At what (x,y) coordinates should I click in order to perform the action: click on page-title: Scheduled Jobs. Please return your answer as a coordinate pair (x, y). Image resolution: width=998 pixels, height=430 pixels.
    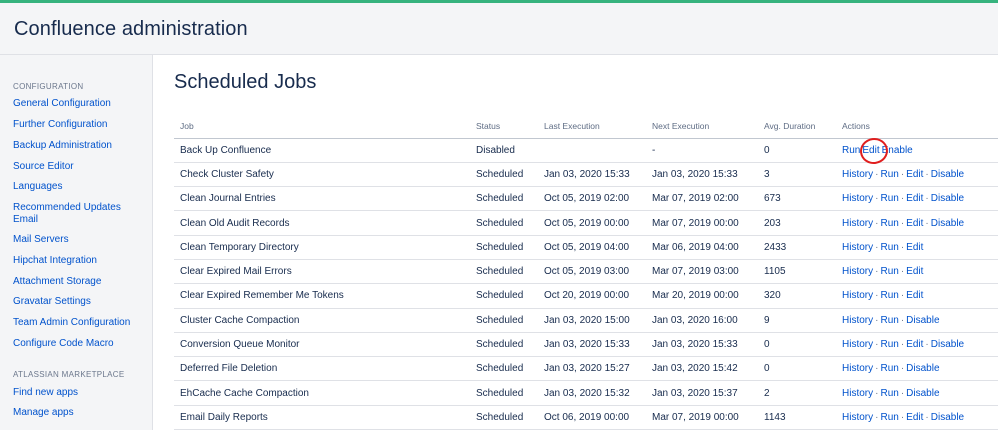
    Looking at the image, I should click on (245, 82).